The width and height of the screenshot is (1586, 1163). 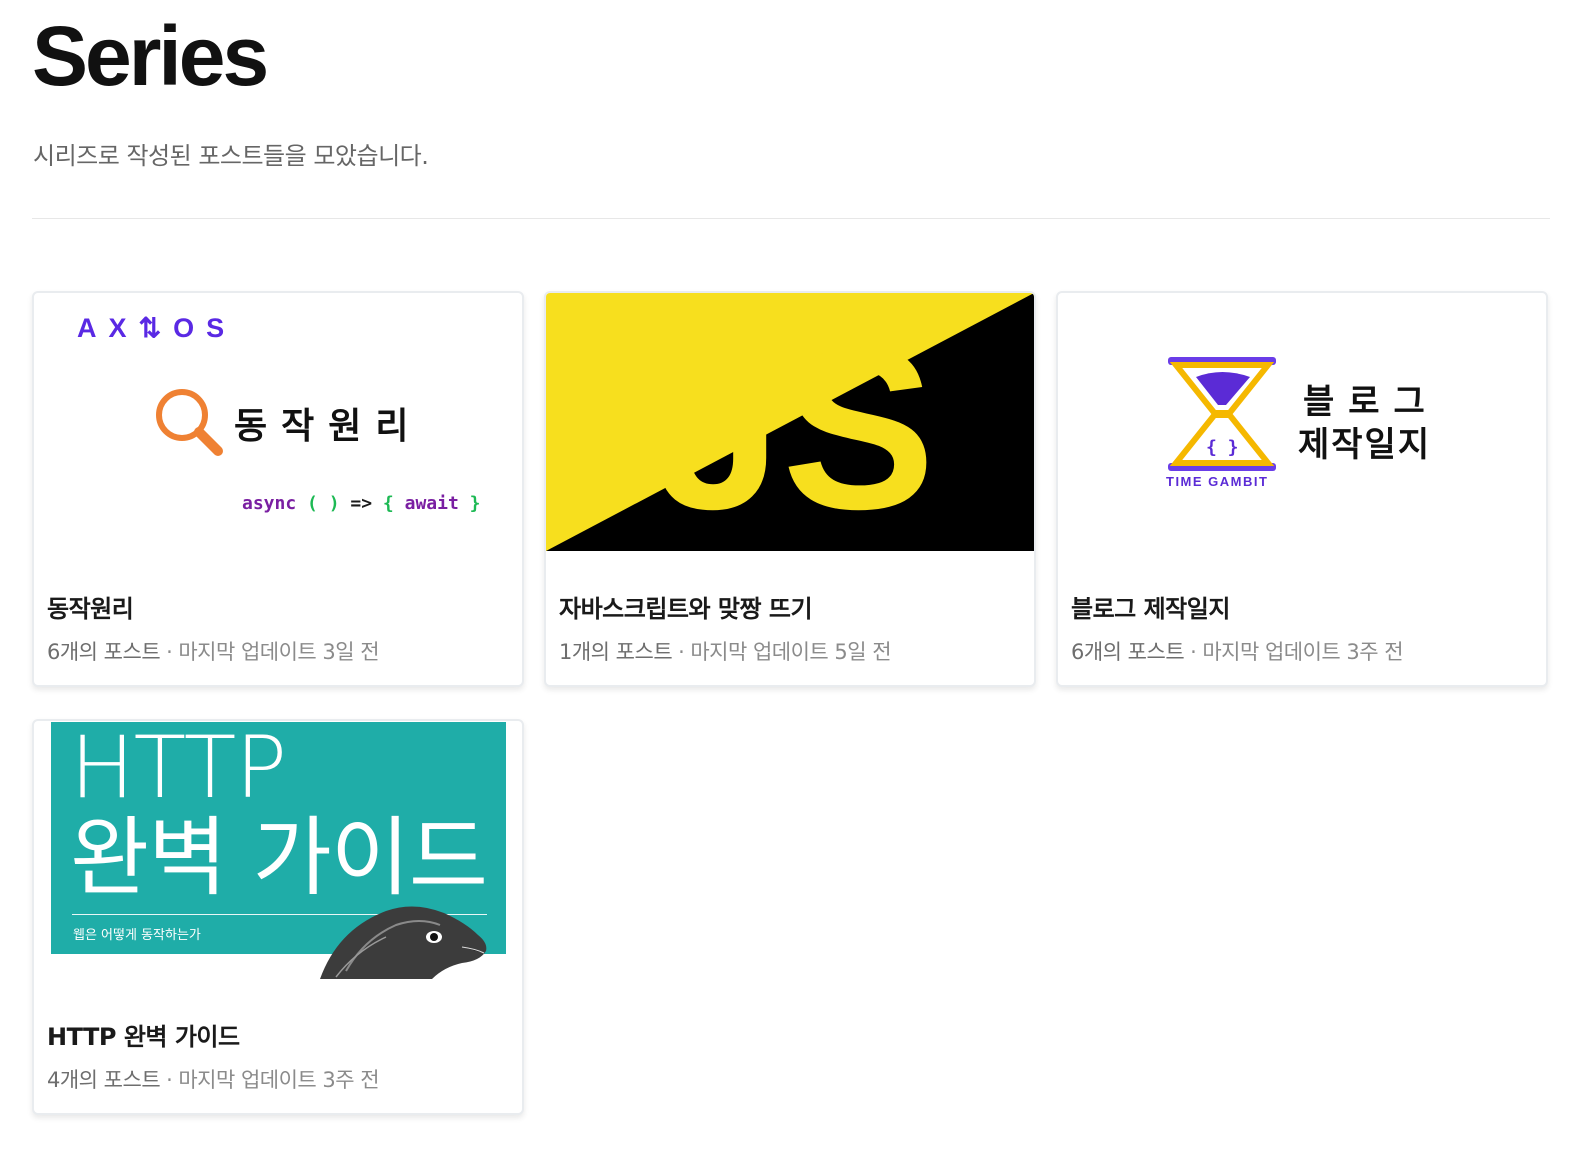 I want to click on code-snippet: async ( ) => { await }, so click(x=361, y=503).